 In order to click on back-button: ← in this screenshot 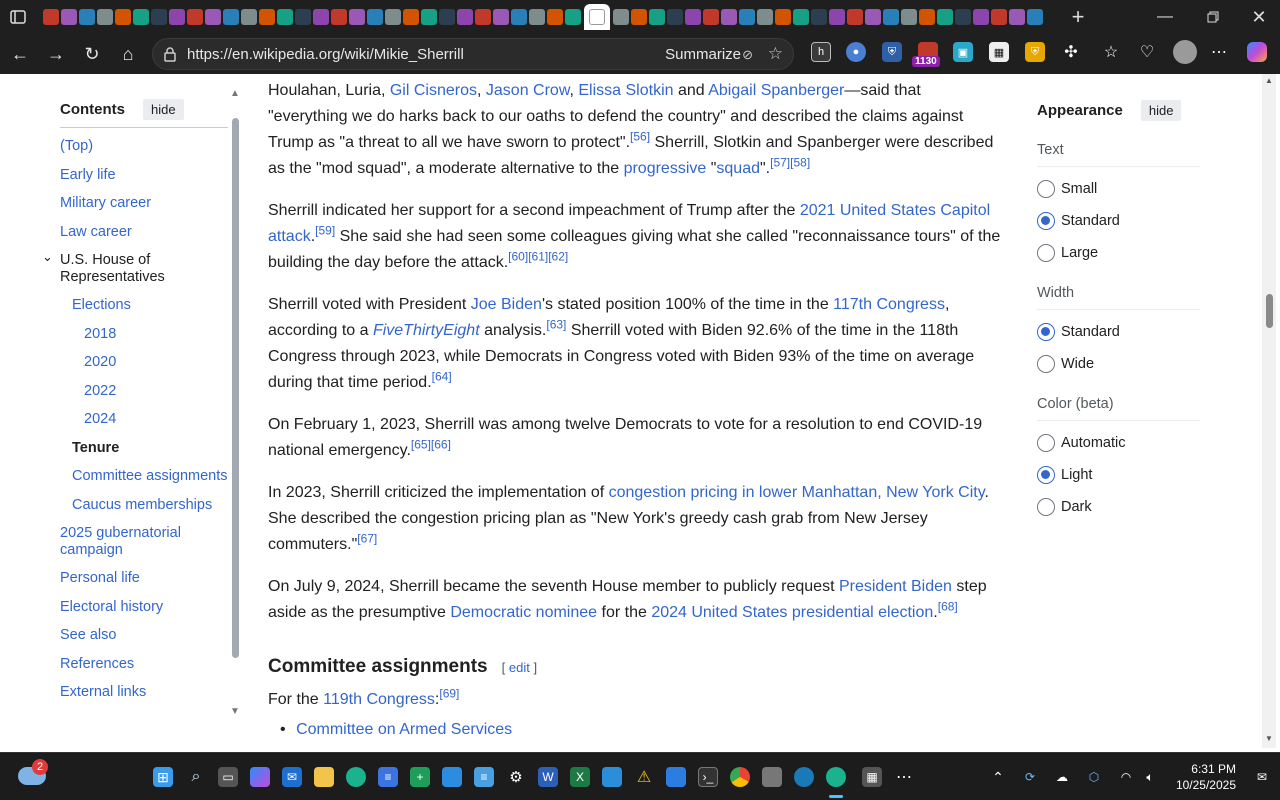, I will do `click(20, 54)`.